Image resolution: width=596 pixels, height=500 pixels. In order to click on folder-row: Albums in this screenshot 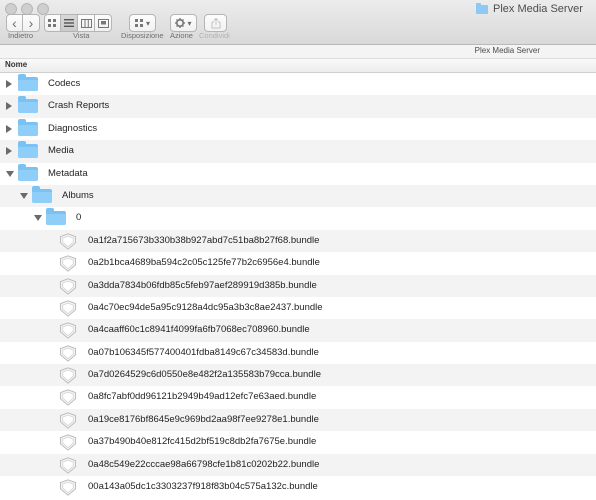, I will do `click(298, 196)`.